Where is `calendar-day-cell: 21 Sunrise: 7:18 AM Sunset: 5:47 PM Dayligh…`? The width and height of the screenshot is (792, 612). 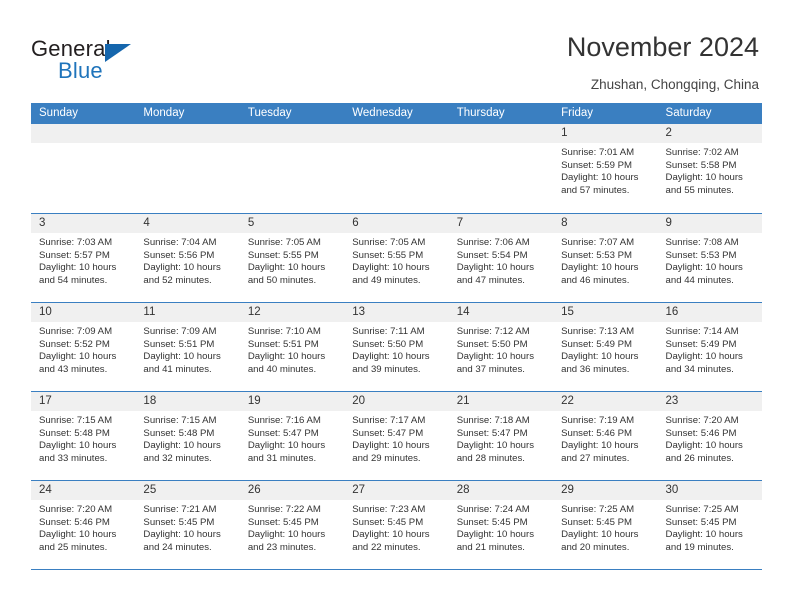 calendar-day-cell: 21 Sunrise: 7:18 AM Sunset: 5:47 PM Dayligh… is located at coordinates (501, 436).